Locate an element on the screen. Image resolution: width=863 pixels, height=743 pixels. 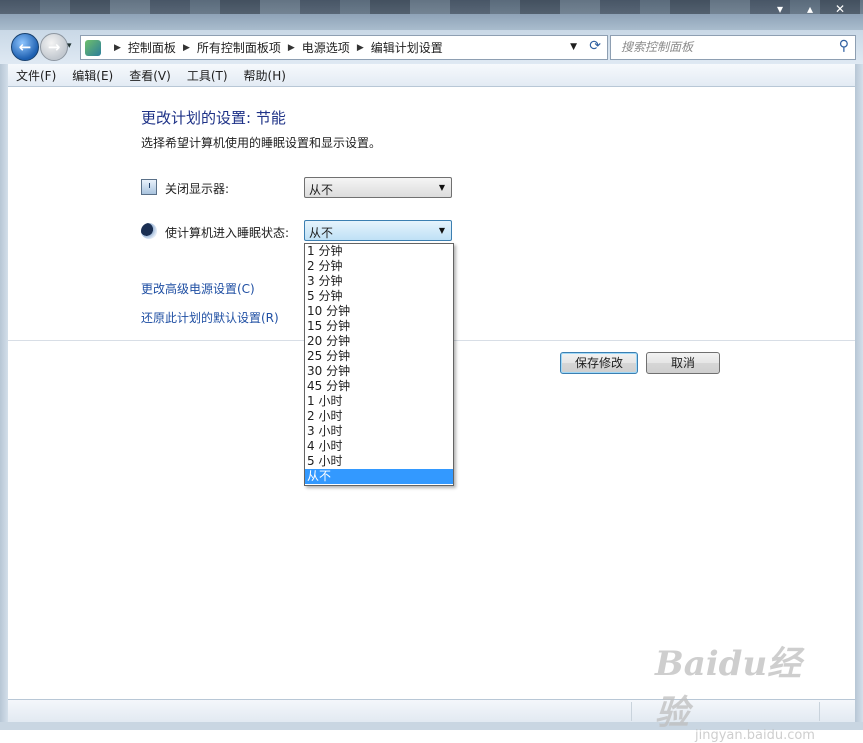
restore-defaults-link: 还原此计划的默认设置(R) is located at coordinates (210, 317).